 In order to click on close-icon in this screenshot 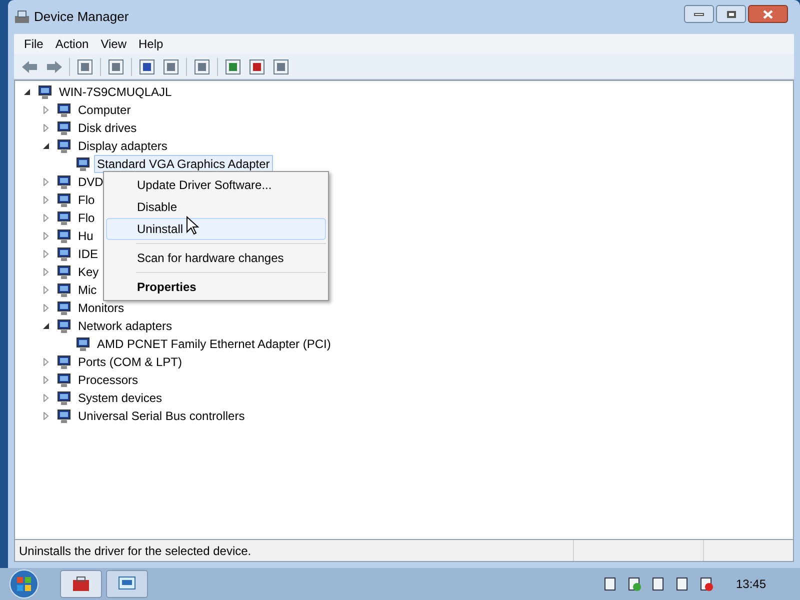, I will do `click(768, 14)`.